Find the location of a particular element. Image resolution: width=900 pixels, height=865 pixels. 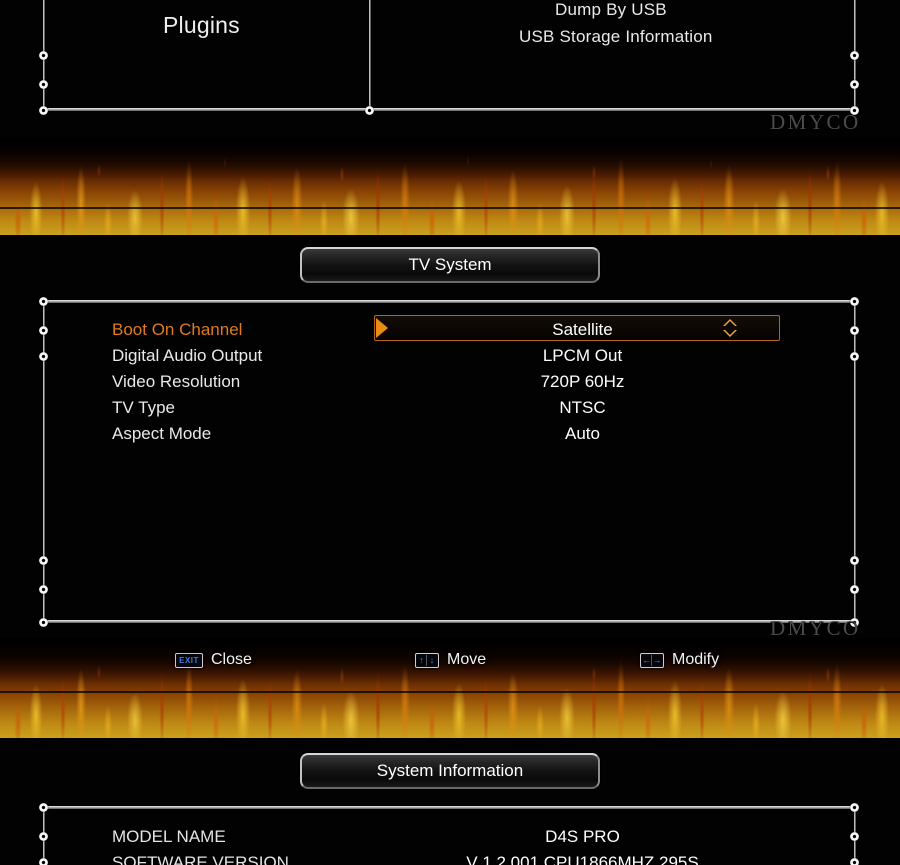

up-arrow-glyph: ↑ is located at coordinates (422, 660).